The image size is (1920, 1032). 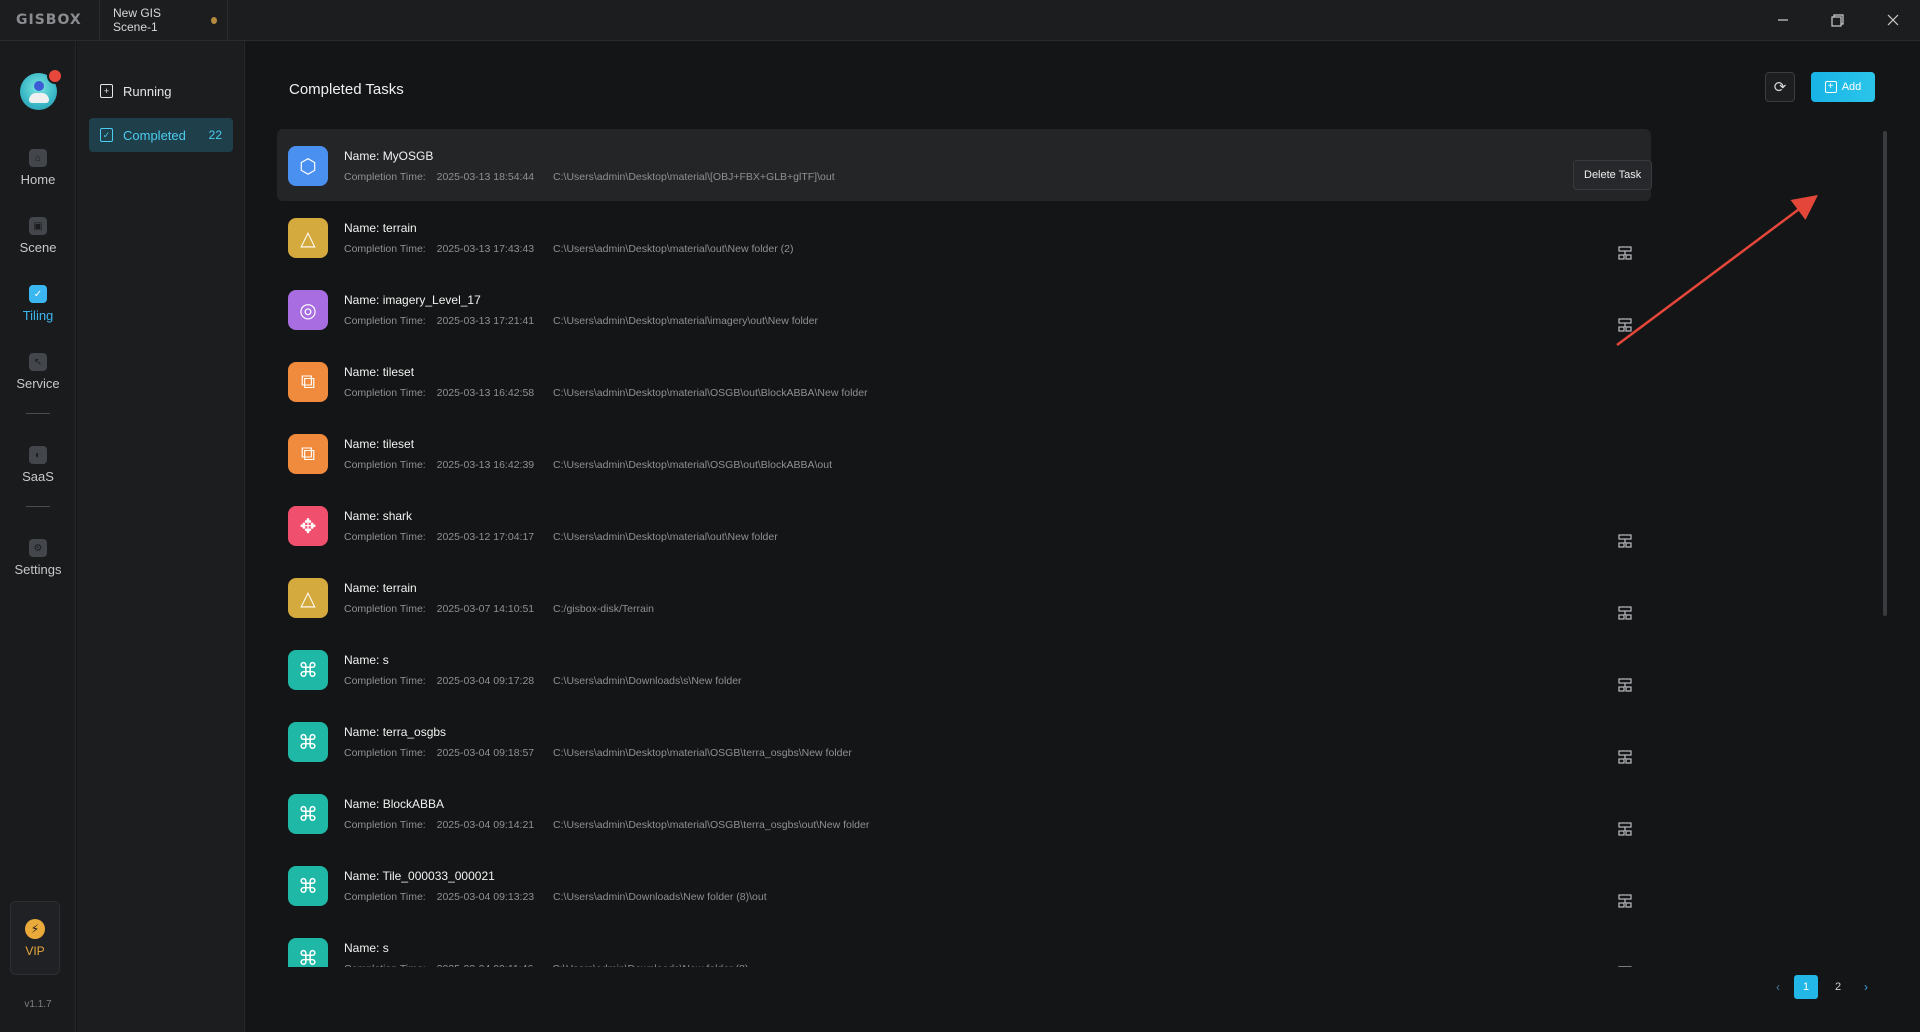 I want to click on unsaved-dot-icon, so click(x=213, y=20).